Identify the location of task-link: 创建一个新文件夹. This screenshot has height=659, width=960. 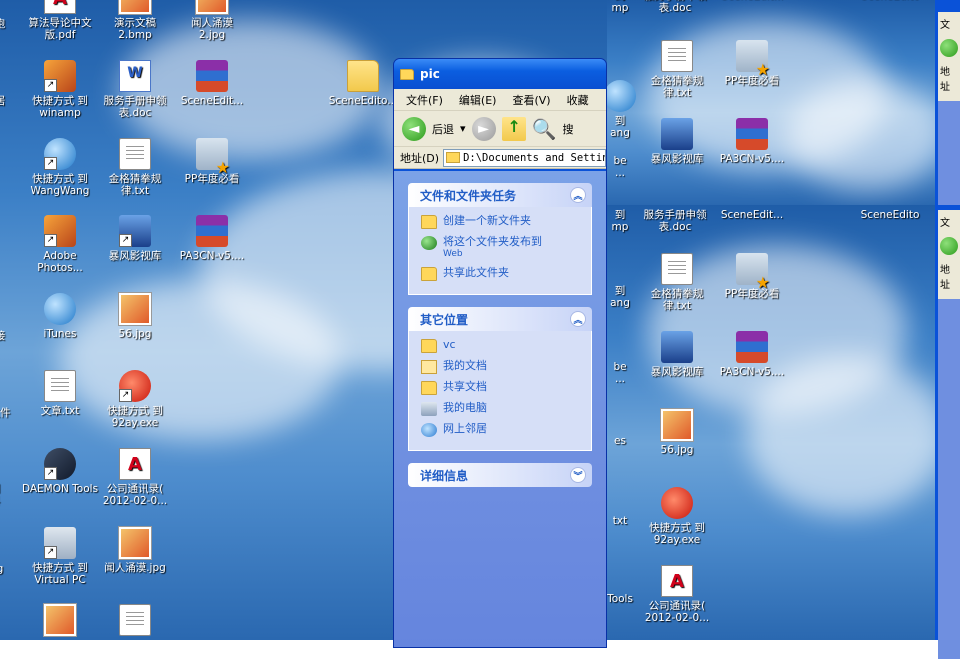
(503, 222).